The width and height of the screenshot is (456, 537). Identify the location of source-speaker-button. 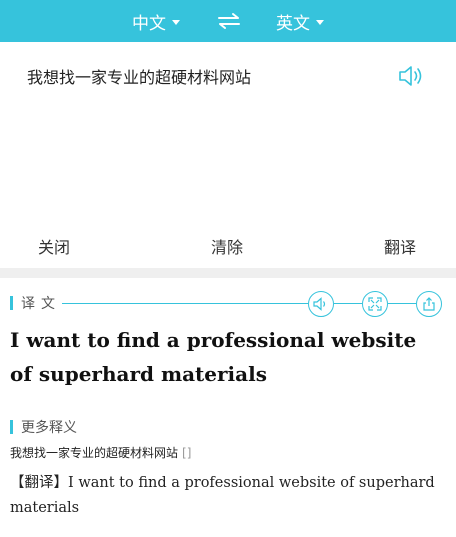
(411, 76).